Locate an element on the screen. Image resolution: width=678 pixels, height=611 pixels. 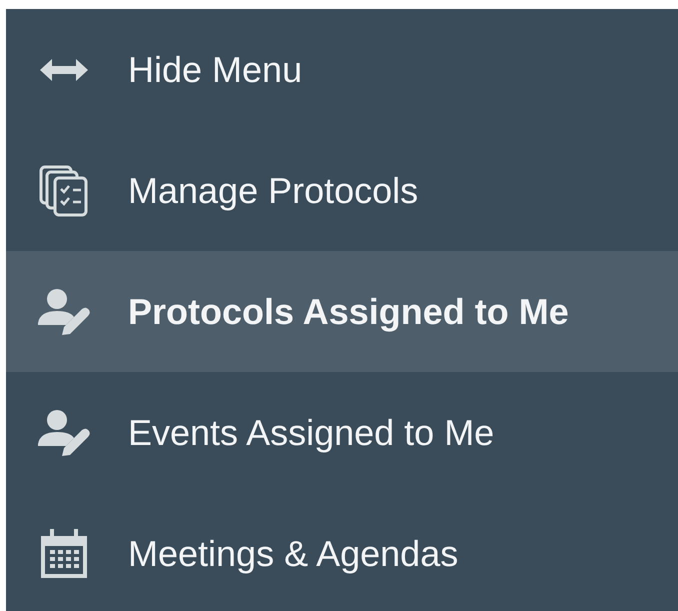
arrows-horizontal-icon is located at coordinates (64, 69).